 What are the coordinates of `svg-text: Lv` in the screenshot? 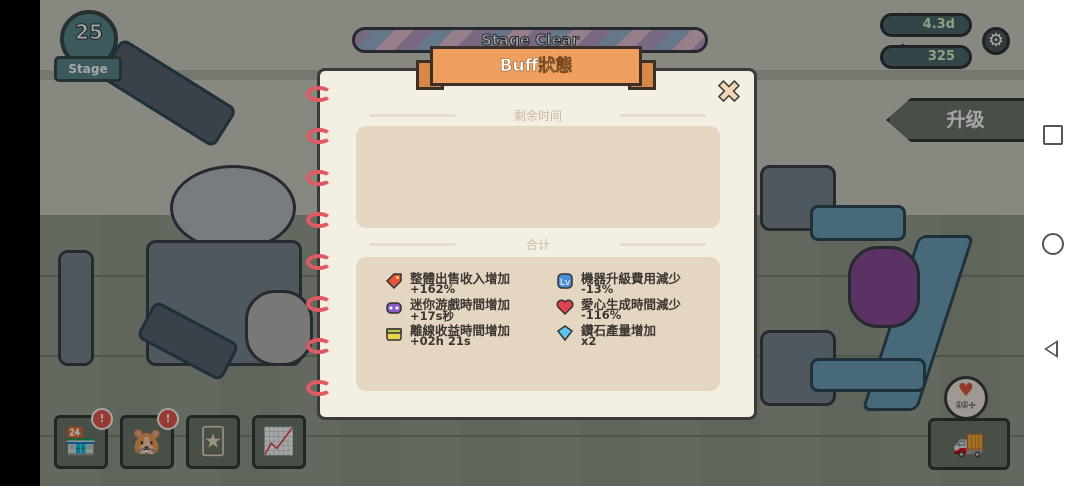 It's located at (565, 283).